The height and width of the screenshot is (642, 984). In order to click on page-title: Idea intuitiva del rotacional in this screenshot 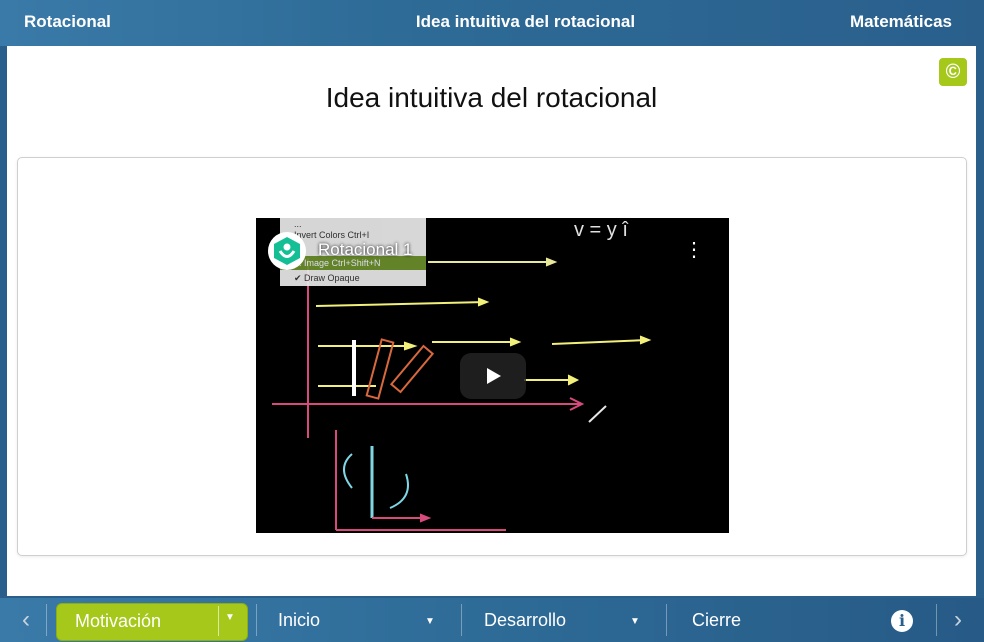, I will do `click(491, 97)`.